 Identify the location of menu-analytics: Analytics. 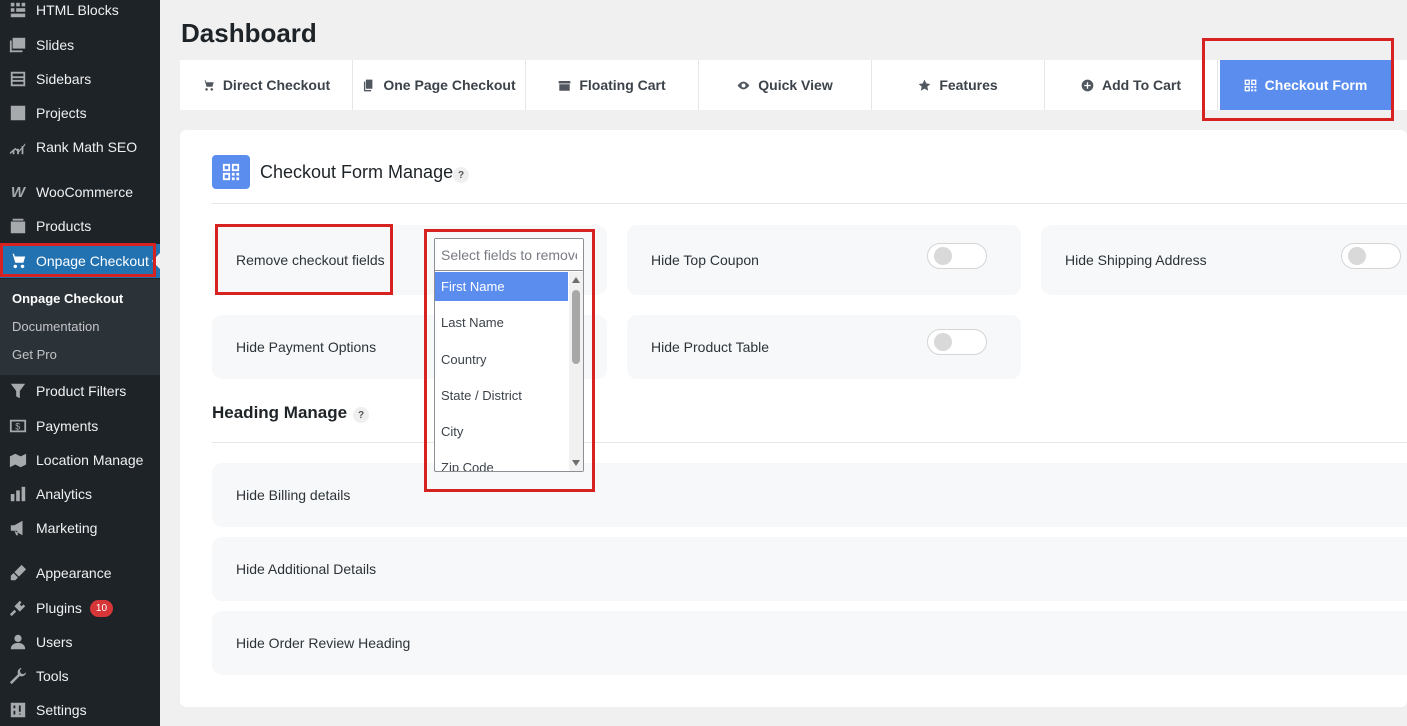
(80, 494).